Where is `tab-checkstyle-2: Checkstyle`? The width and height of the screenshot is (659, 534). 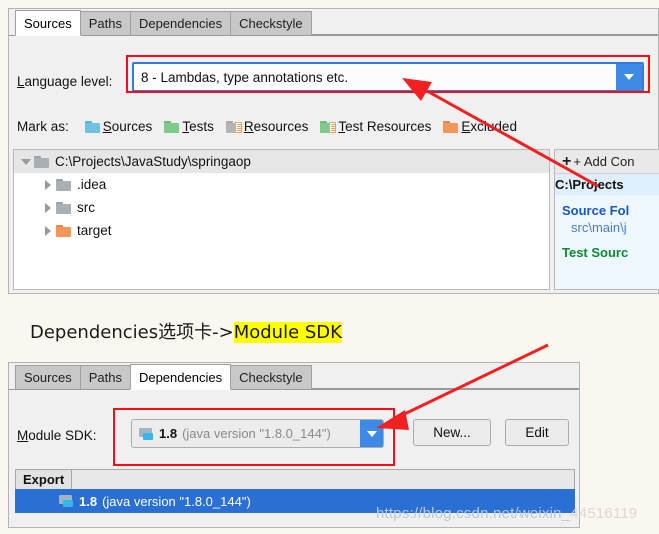 tab-checkstyle-2: Checkstyle is located at coordinates (271, 377).